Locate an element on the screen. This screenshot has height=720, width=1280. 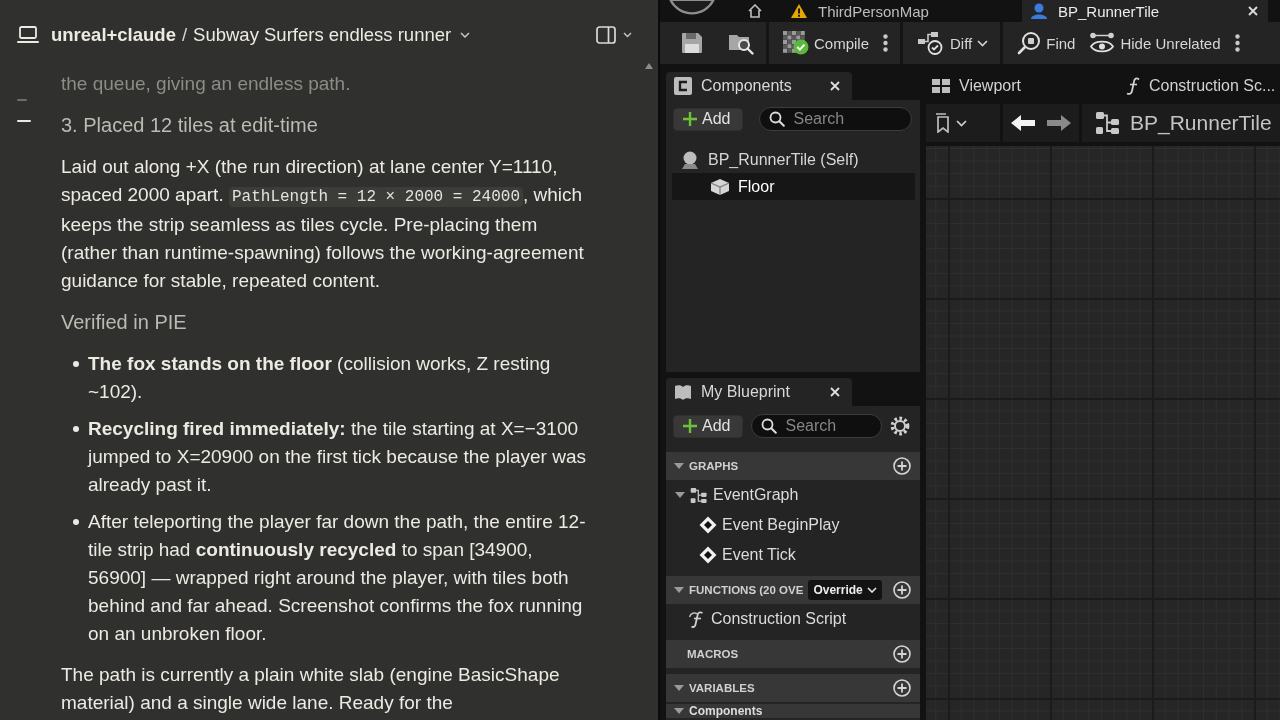
tree-item: EventGraph is located at coordinates (793, 495).